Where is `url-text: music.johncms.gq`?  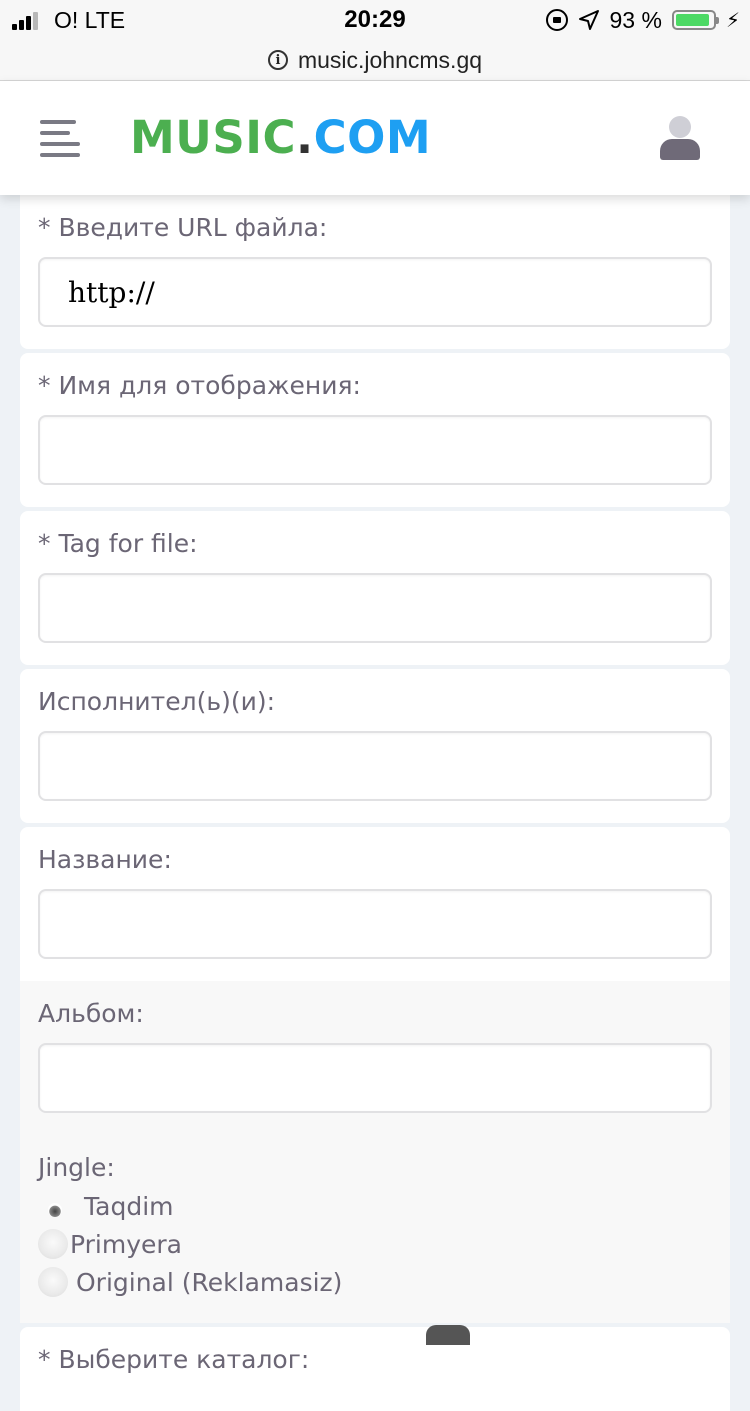 url-text: music.johncms.gq is located at coordinates (390, 60).